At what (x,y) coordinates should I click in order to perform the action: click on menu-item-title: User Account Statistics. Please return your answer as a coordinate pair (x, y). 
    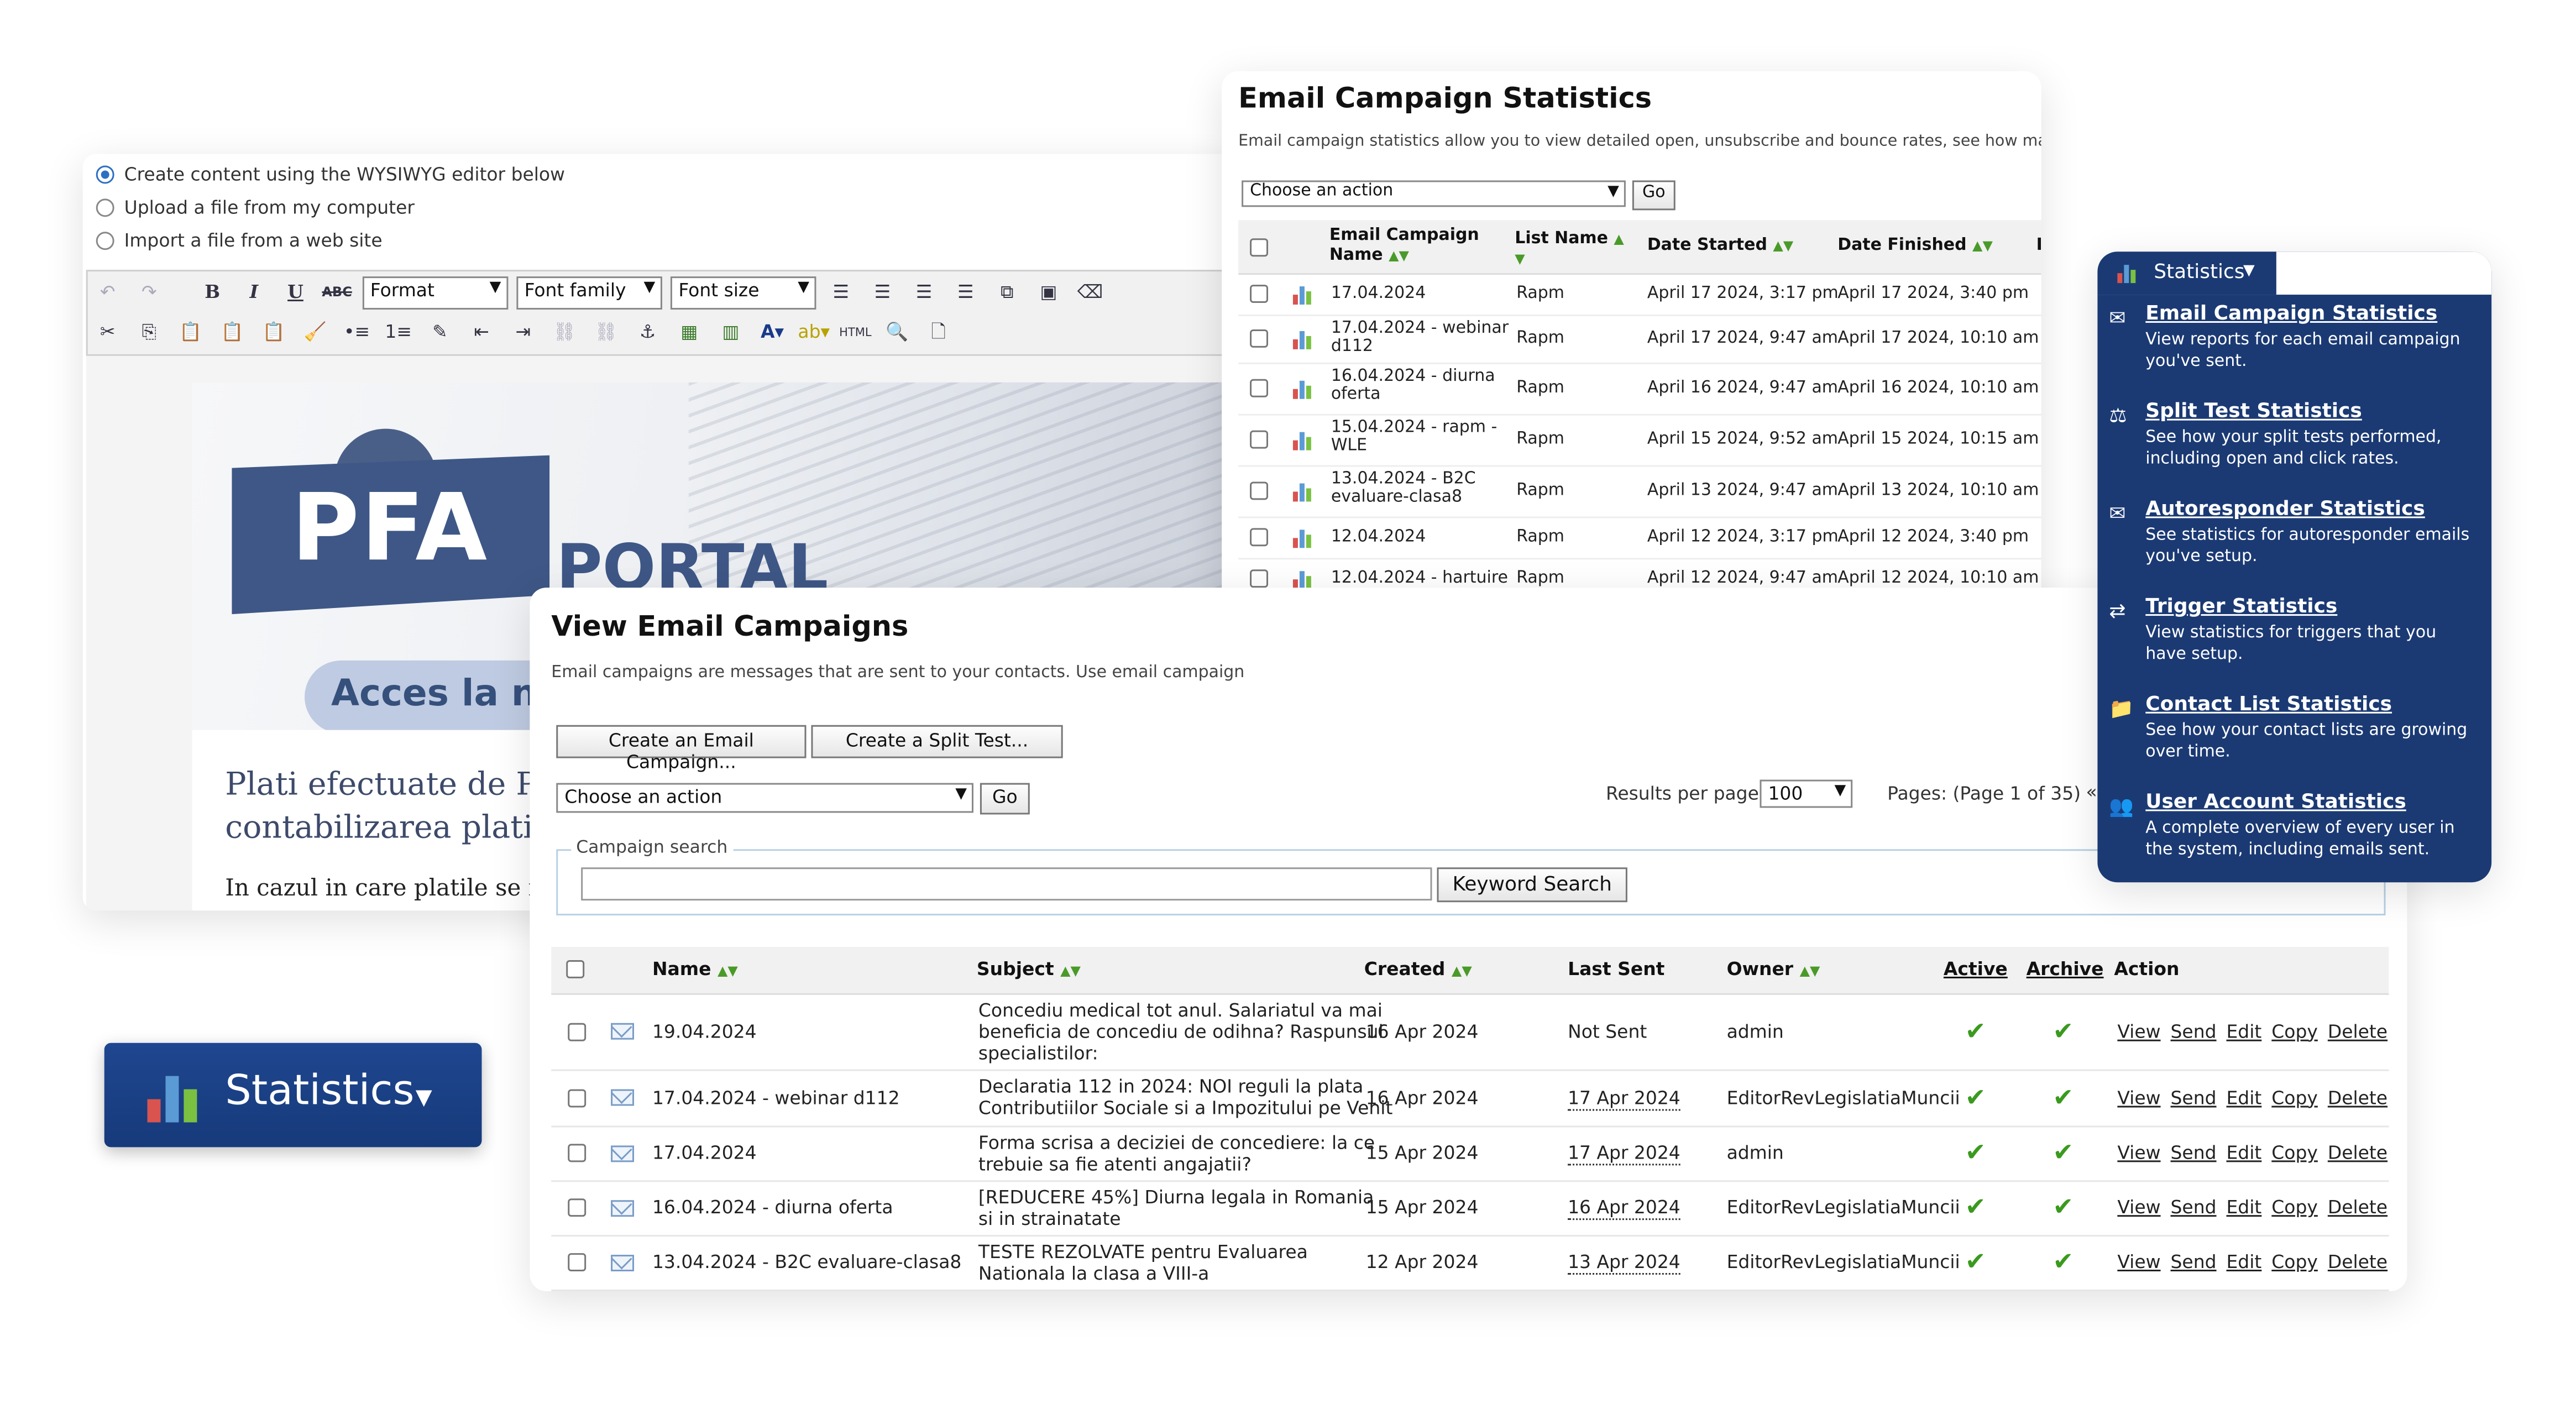
    Looking at the image, I should click on (2313, 801).